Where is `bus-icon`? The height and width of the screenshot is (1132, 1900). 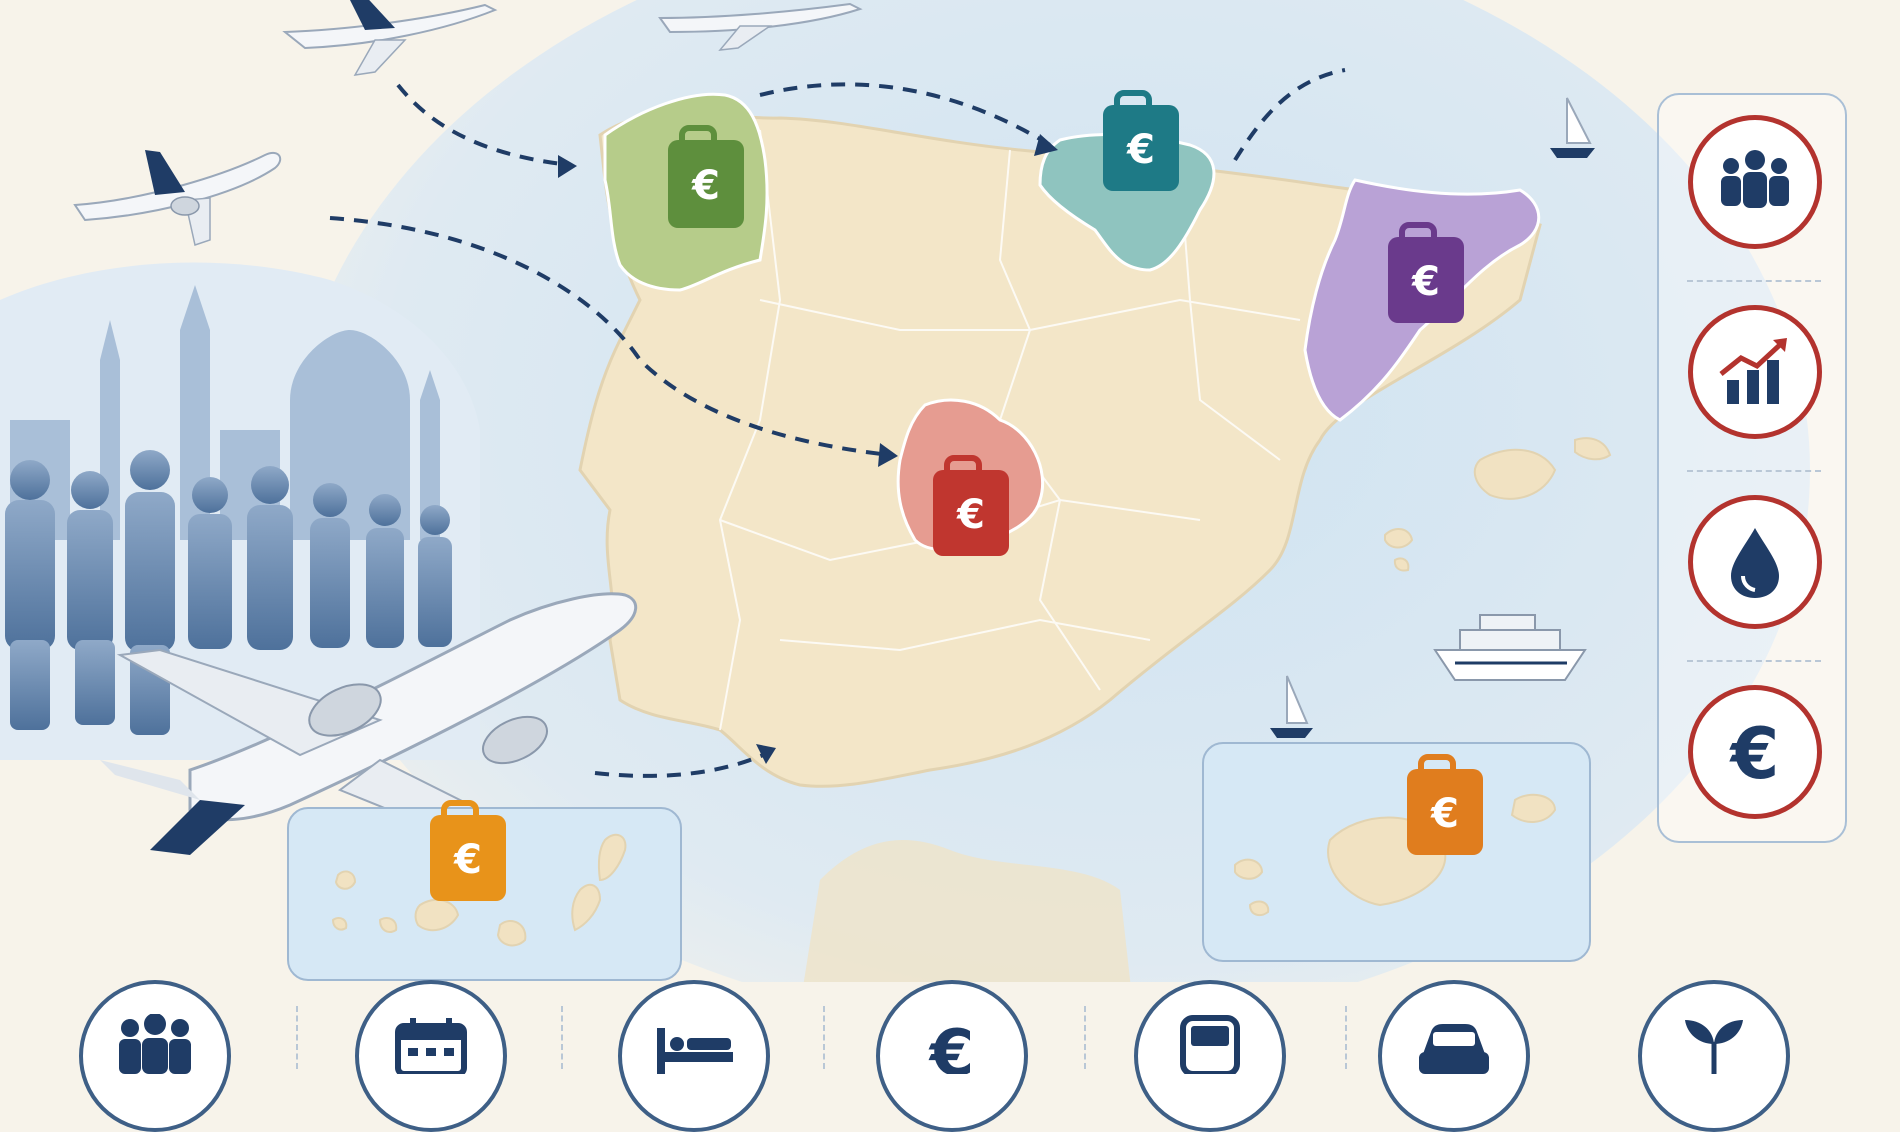 bus-icon is located at coordinates (1210, 1056).